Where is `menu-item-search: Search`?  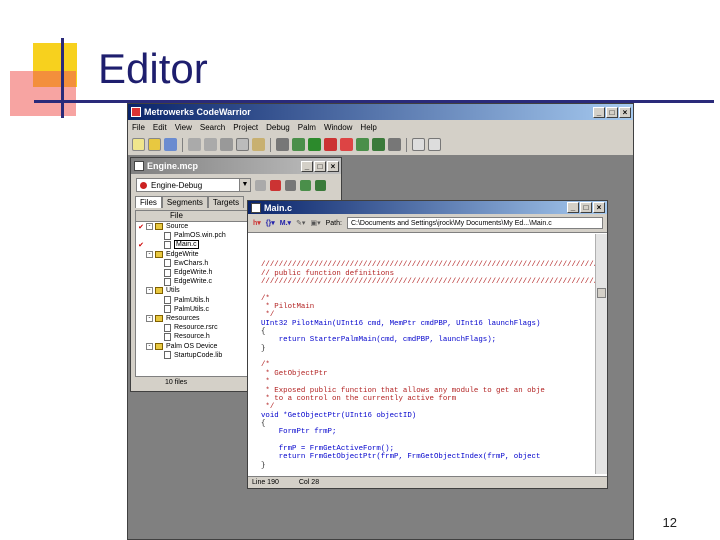 menu-item-search: Search is located at coordinates (212, 127).